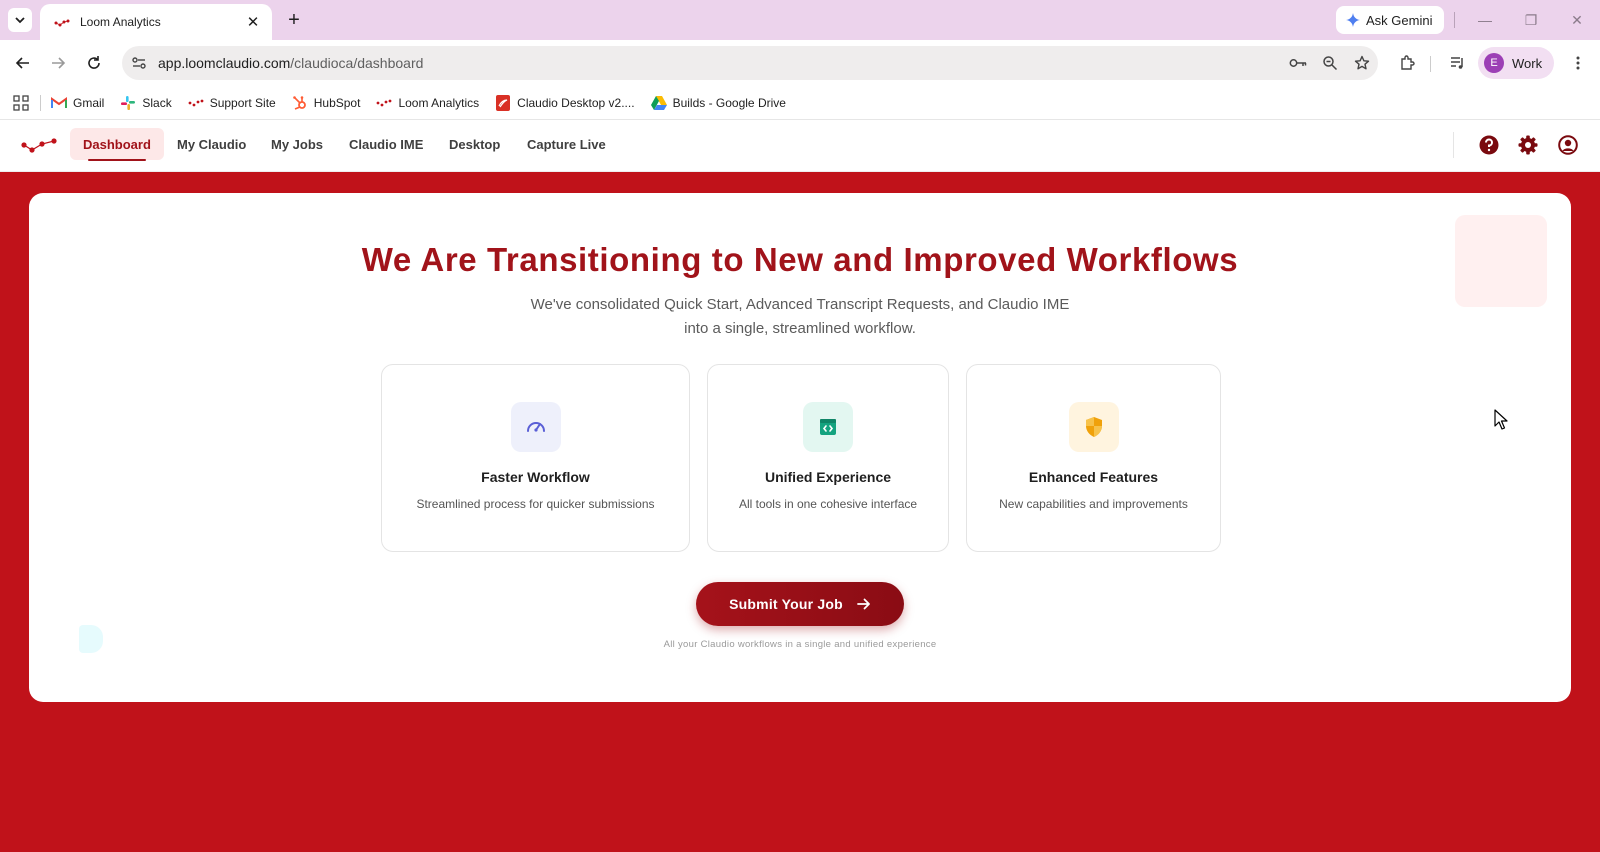  Describe the element at coordinates (1501, 419) in the screenshot. I see `mouse-cursor-icon` at that location.